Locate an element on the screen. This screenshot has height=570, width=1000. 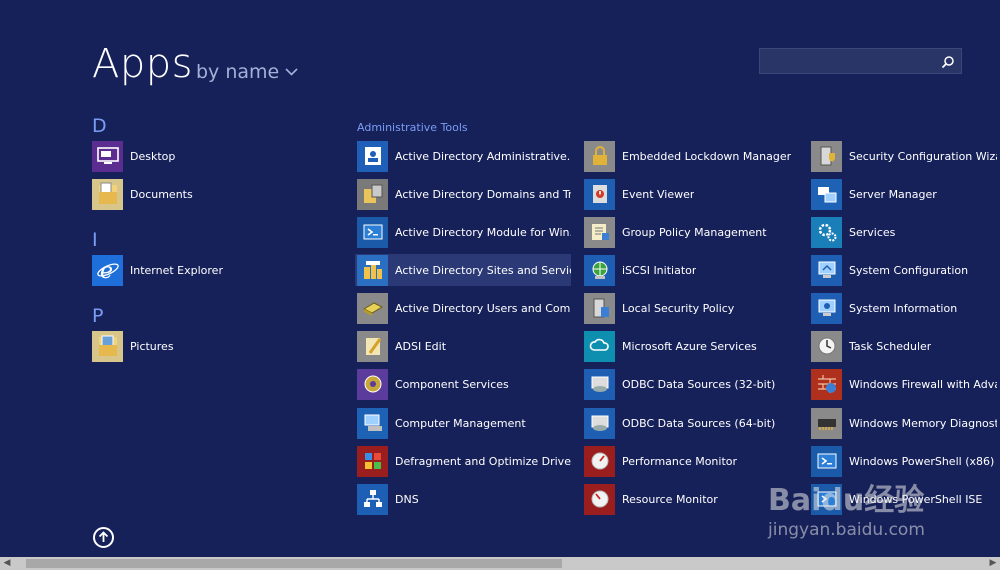
security-wizard-icon is located at coordinates (826, 156).